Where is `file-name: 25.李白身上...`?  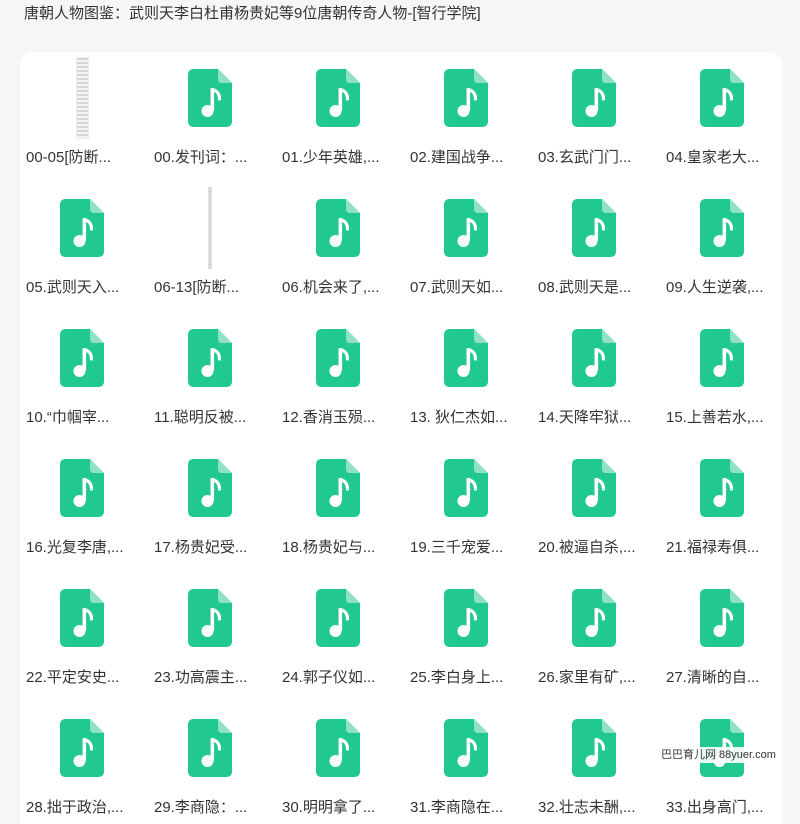 file-name: 25.李白身上... is located at coordinates (466, 678).